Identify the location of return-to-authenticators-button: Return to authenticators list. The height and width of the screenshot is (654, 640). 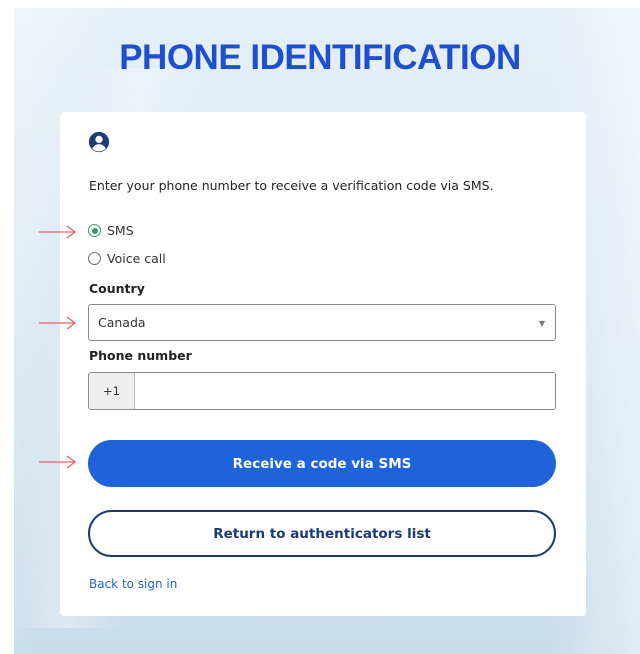
(322, 533).